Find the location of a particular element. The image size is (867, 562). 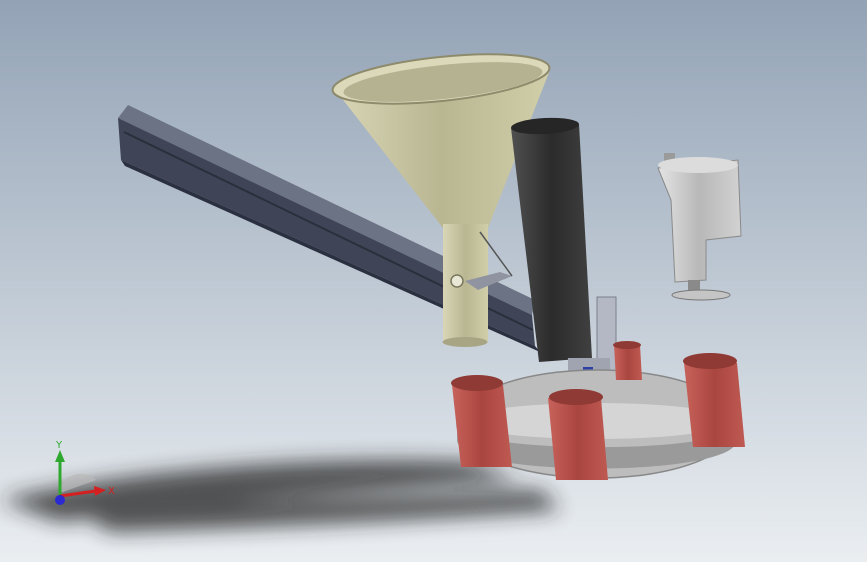

red-tank-front-left is located at coordinates (481, 421).